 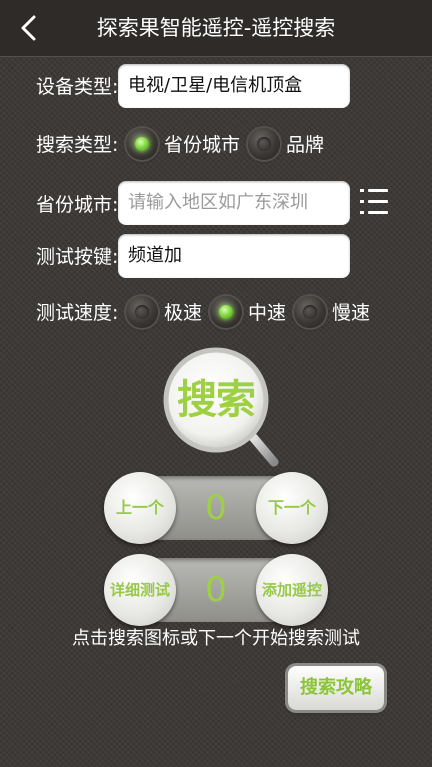 What do you see at coordinates (336, 688) in the screenshot?
I see `search-strategy-button: 搜索攻略` at bounding box center [336, 688].